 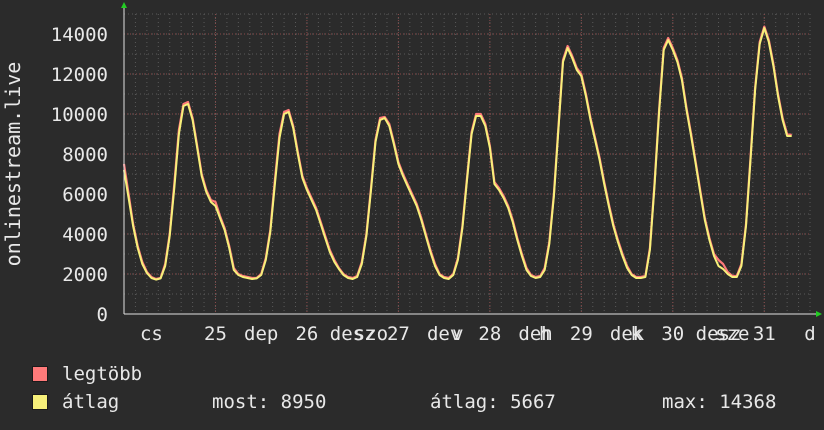 What do you see at coordinates (85, 275) in the screenshot?
I see `y-tick-label: 2000` at bounding box center [85, 275].